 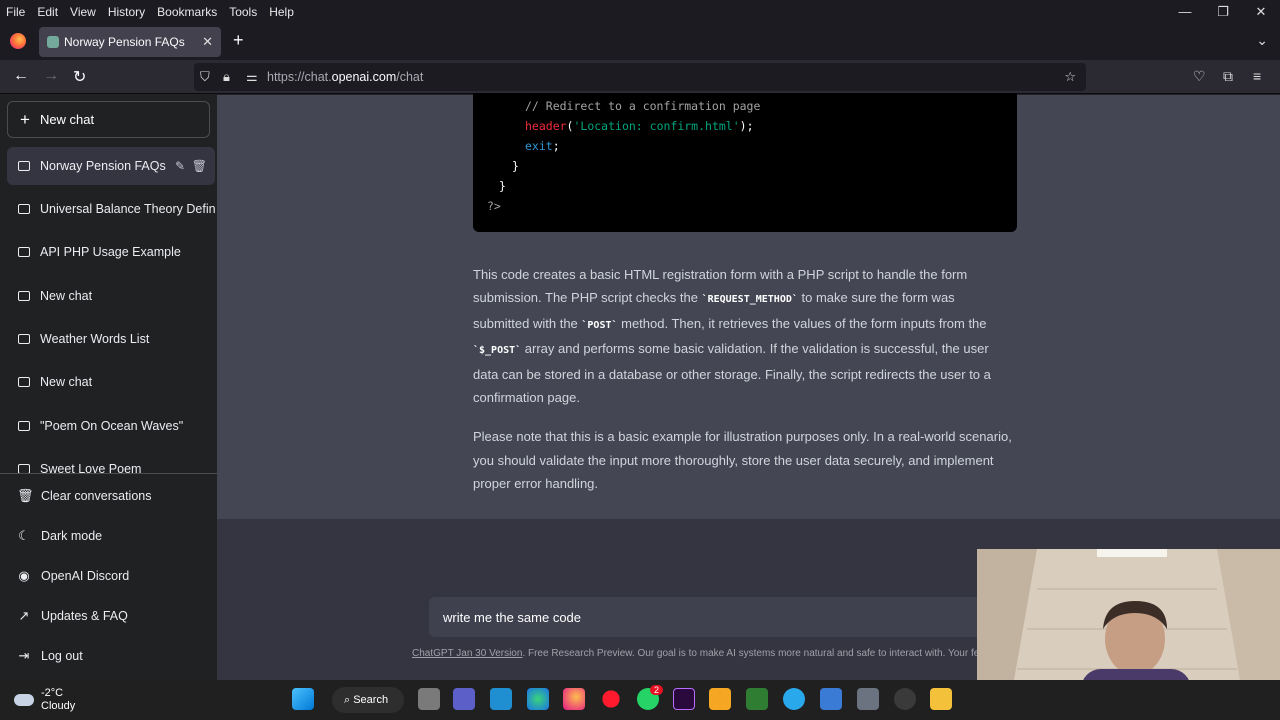 I want to click on clear-conversations-label: Clear conversations, so click(x=96, y=496).